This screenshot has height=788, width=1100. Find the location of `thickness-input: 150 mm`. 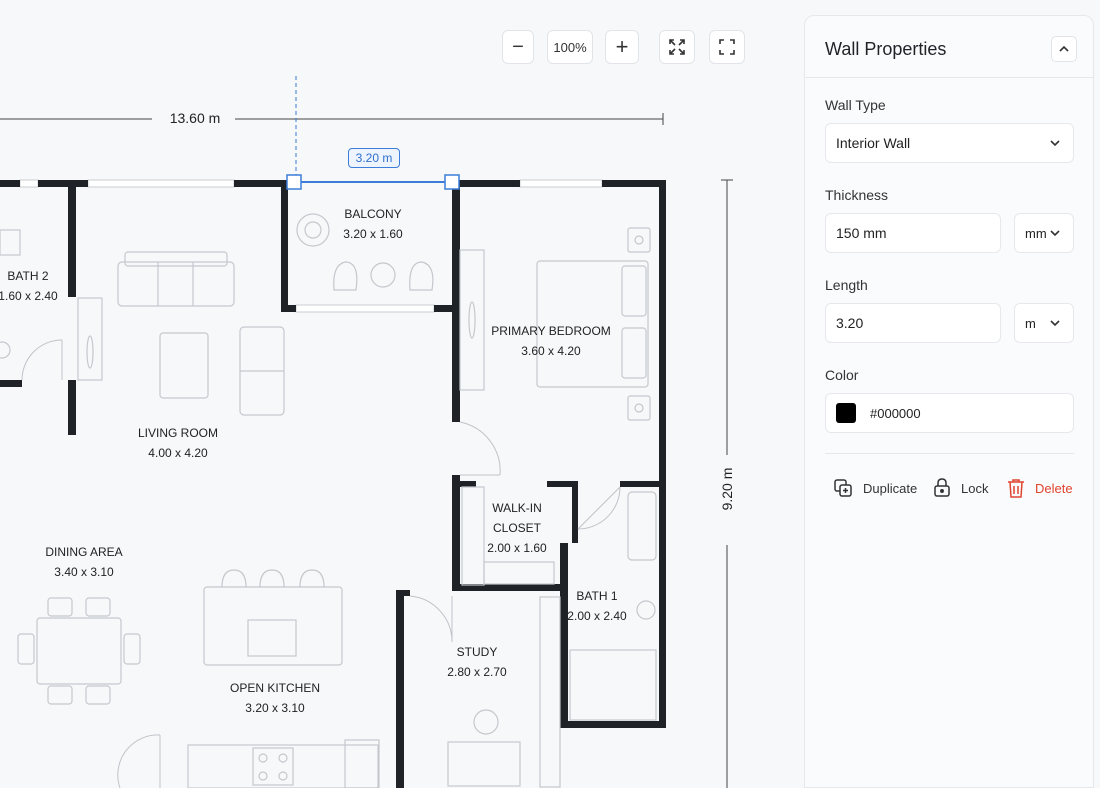

thickness-input: 150 mm is located at coordinates (913, 233).